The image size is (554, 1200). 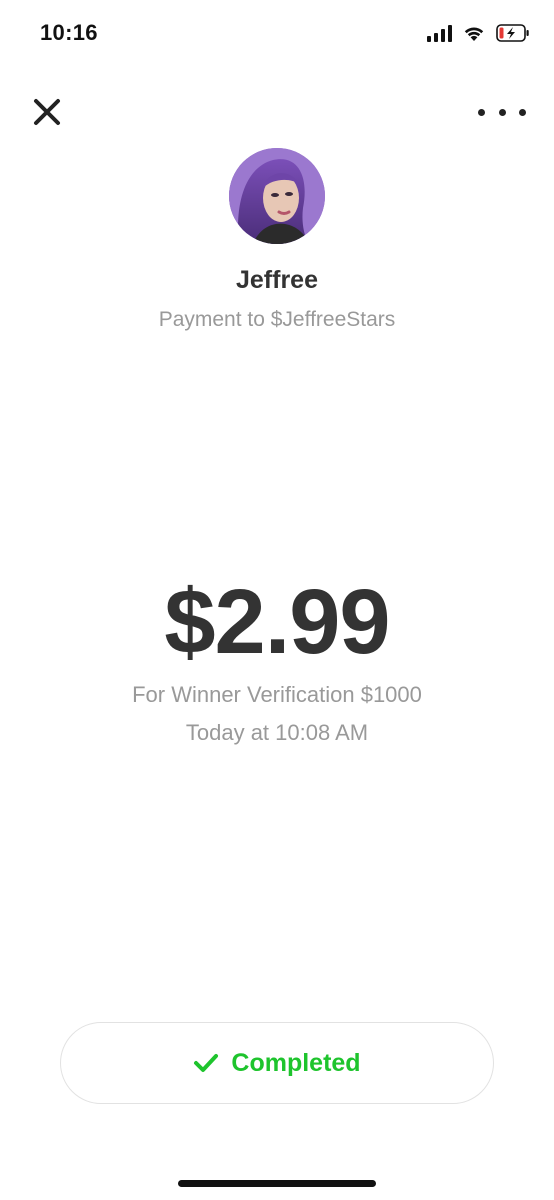 What do you see at coordinates (513, 33) in the screenshot?
I see `battery-charging-icon` at bounding box center [513, 33].